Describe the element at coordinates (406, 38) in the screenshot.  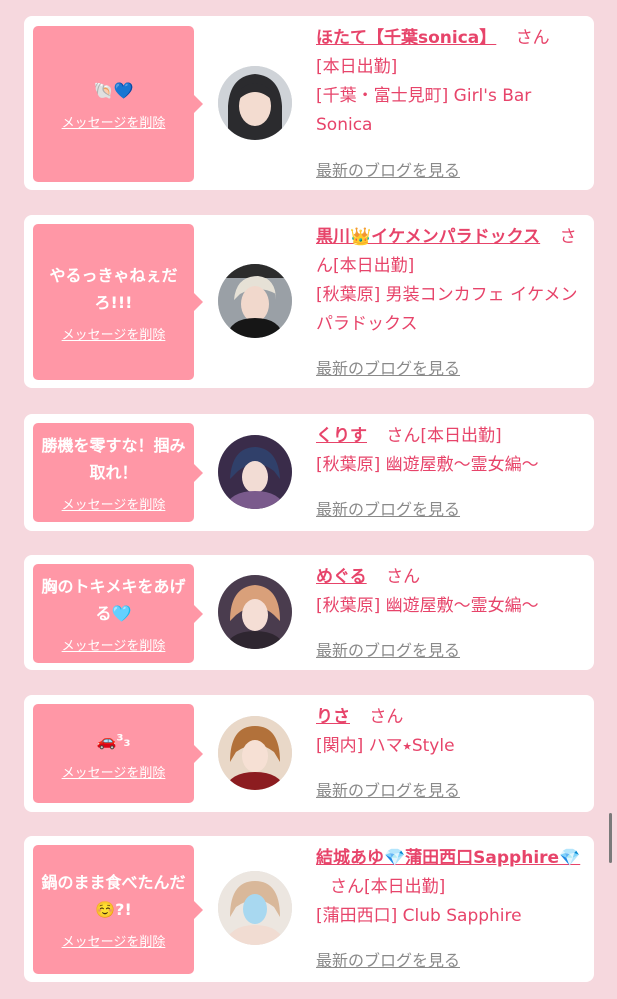
I see `sender-name-link: ほたて【千葉sonica】` at that location.